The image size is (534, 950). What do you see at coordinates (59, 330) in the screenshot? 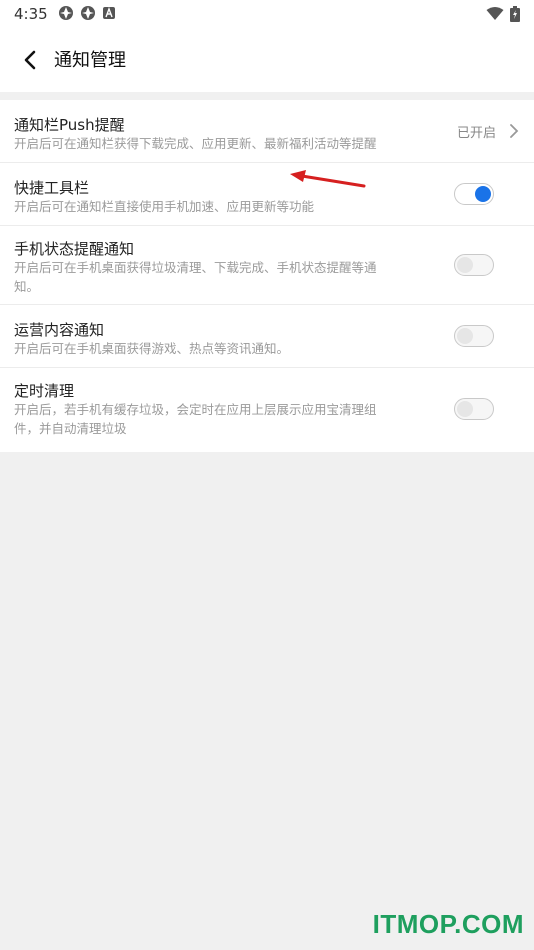
I see `setting-title: 运营内容通知` at bounding box center [59, 330].